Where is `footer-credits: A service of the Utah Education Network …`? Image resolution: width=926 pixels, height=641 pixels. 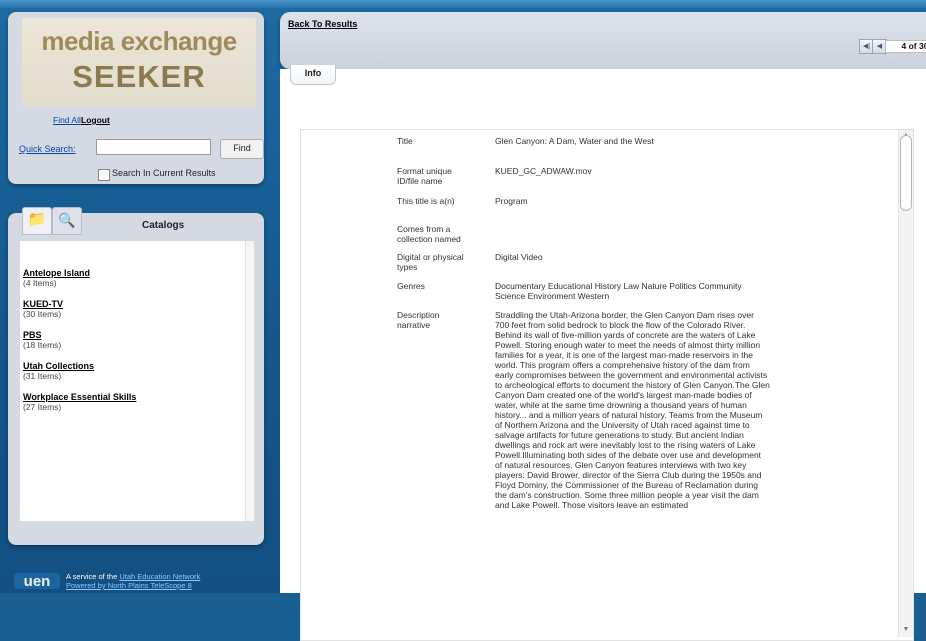 footer-credits: A service of the Utah Education Network … is located at coordinates (133, 581).